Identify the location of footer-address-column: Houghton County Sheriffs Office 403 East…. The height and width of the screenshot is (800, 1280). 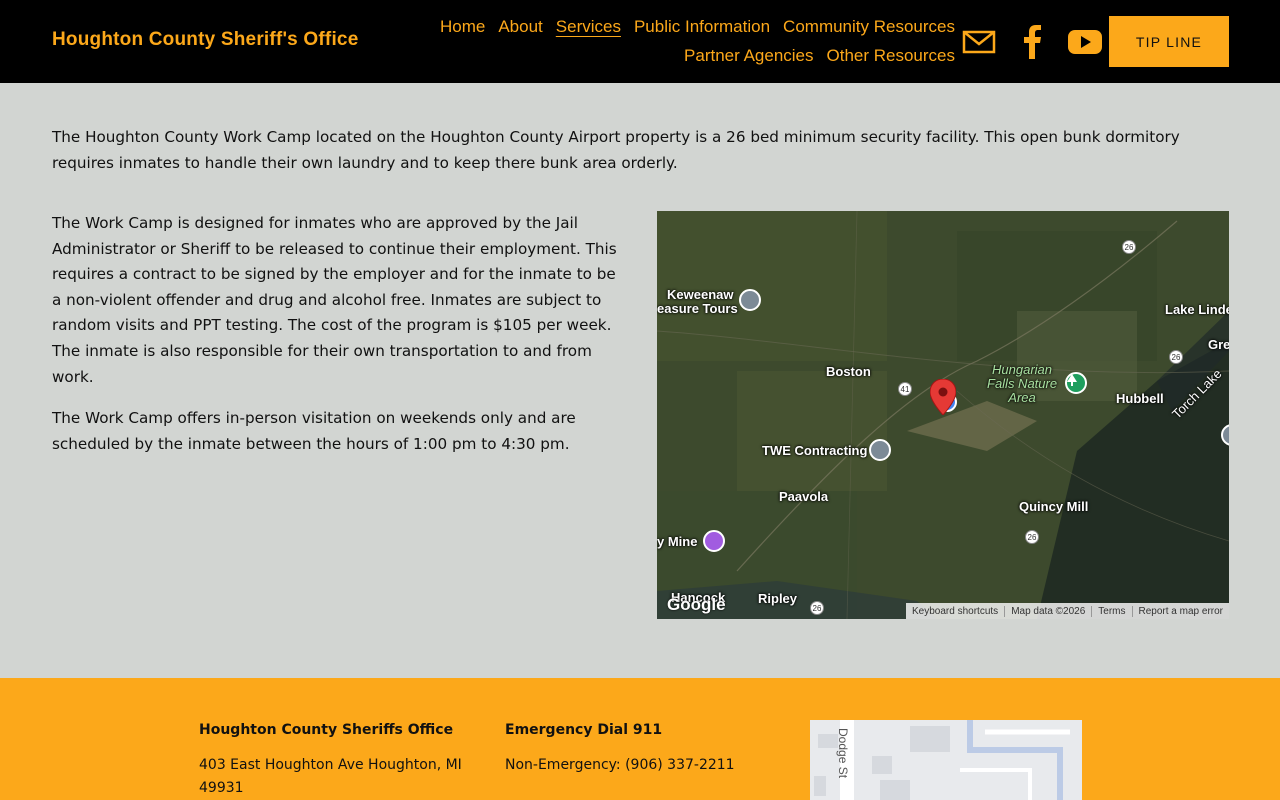
(339, 761).